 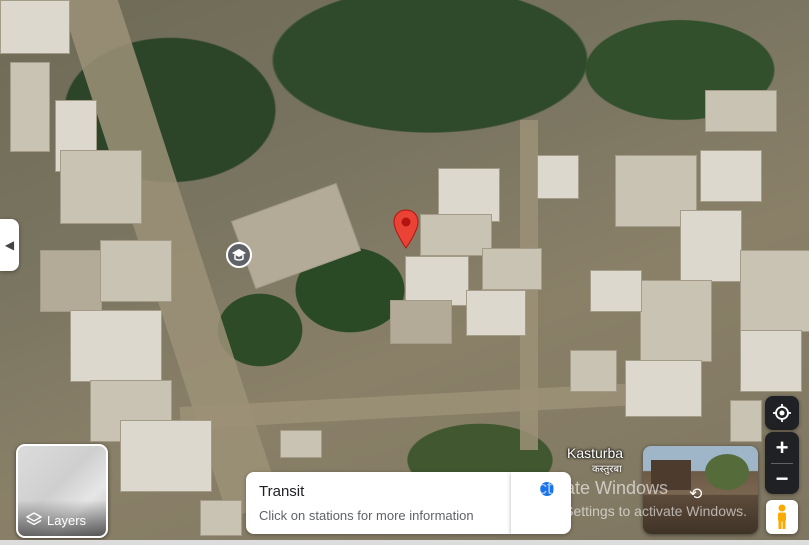 I want to click on zoom-out-button: −, so click(x=782, y=479).